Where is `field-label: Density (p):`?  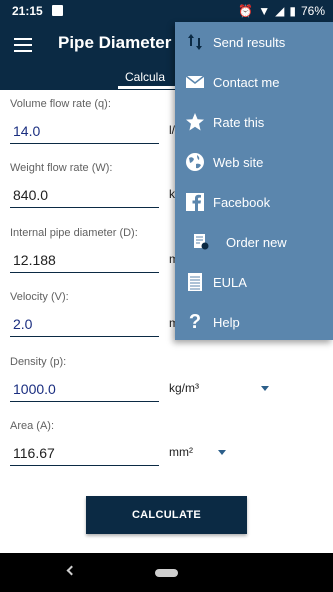 field-label: Density (p): is located at coordinates (38, 362).